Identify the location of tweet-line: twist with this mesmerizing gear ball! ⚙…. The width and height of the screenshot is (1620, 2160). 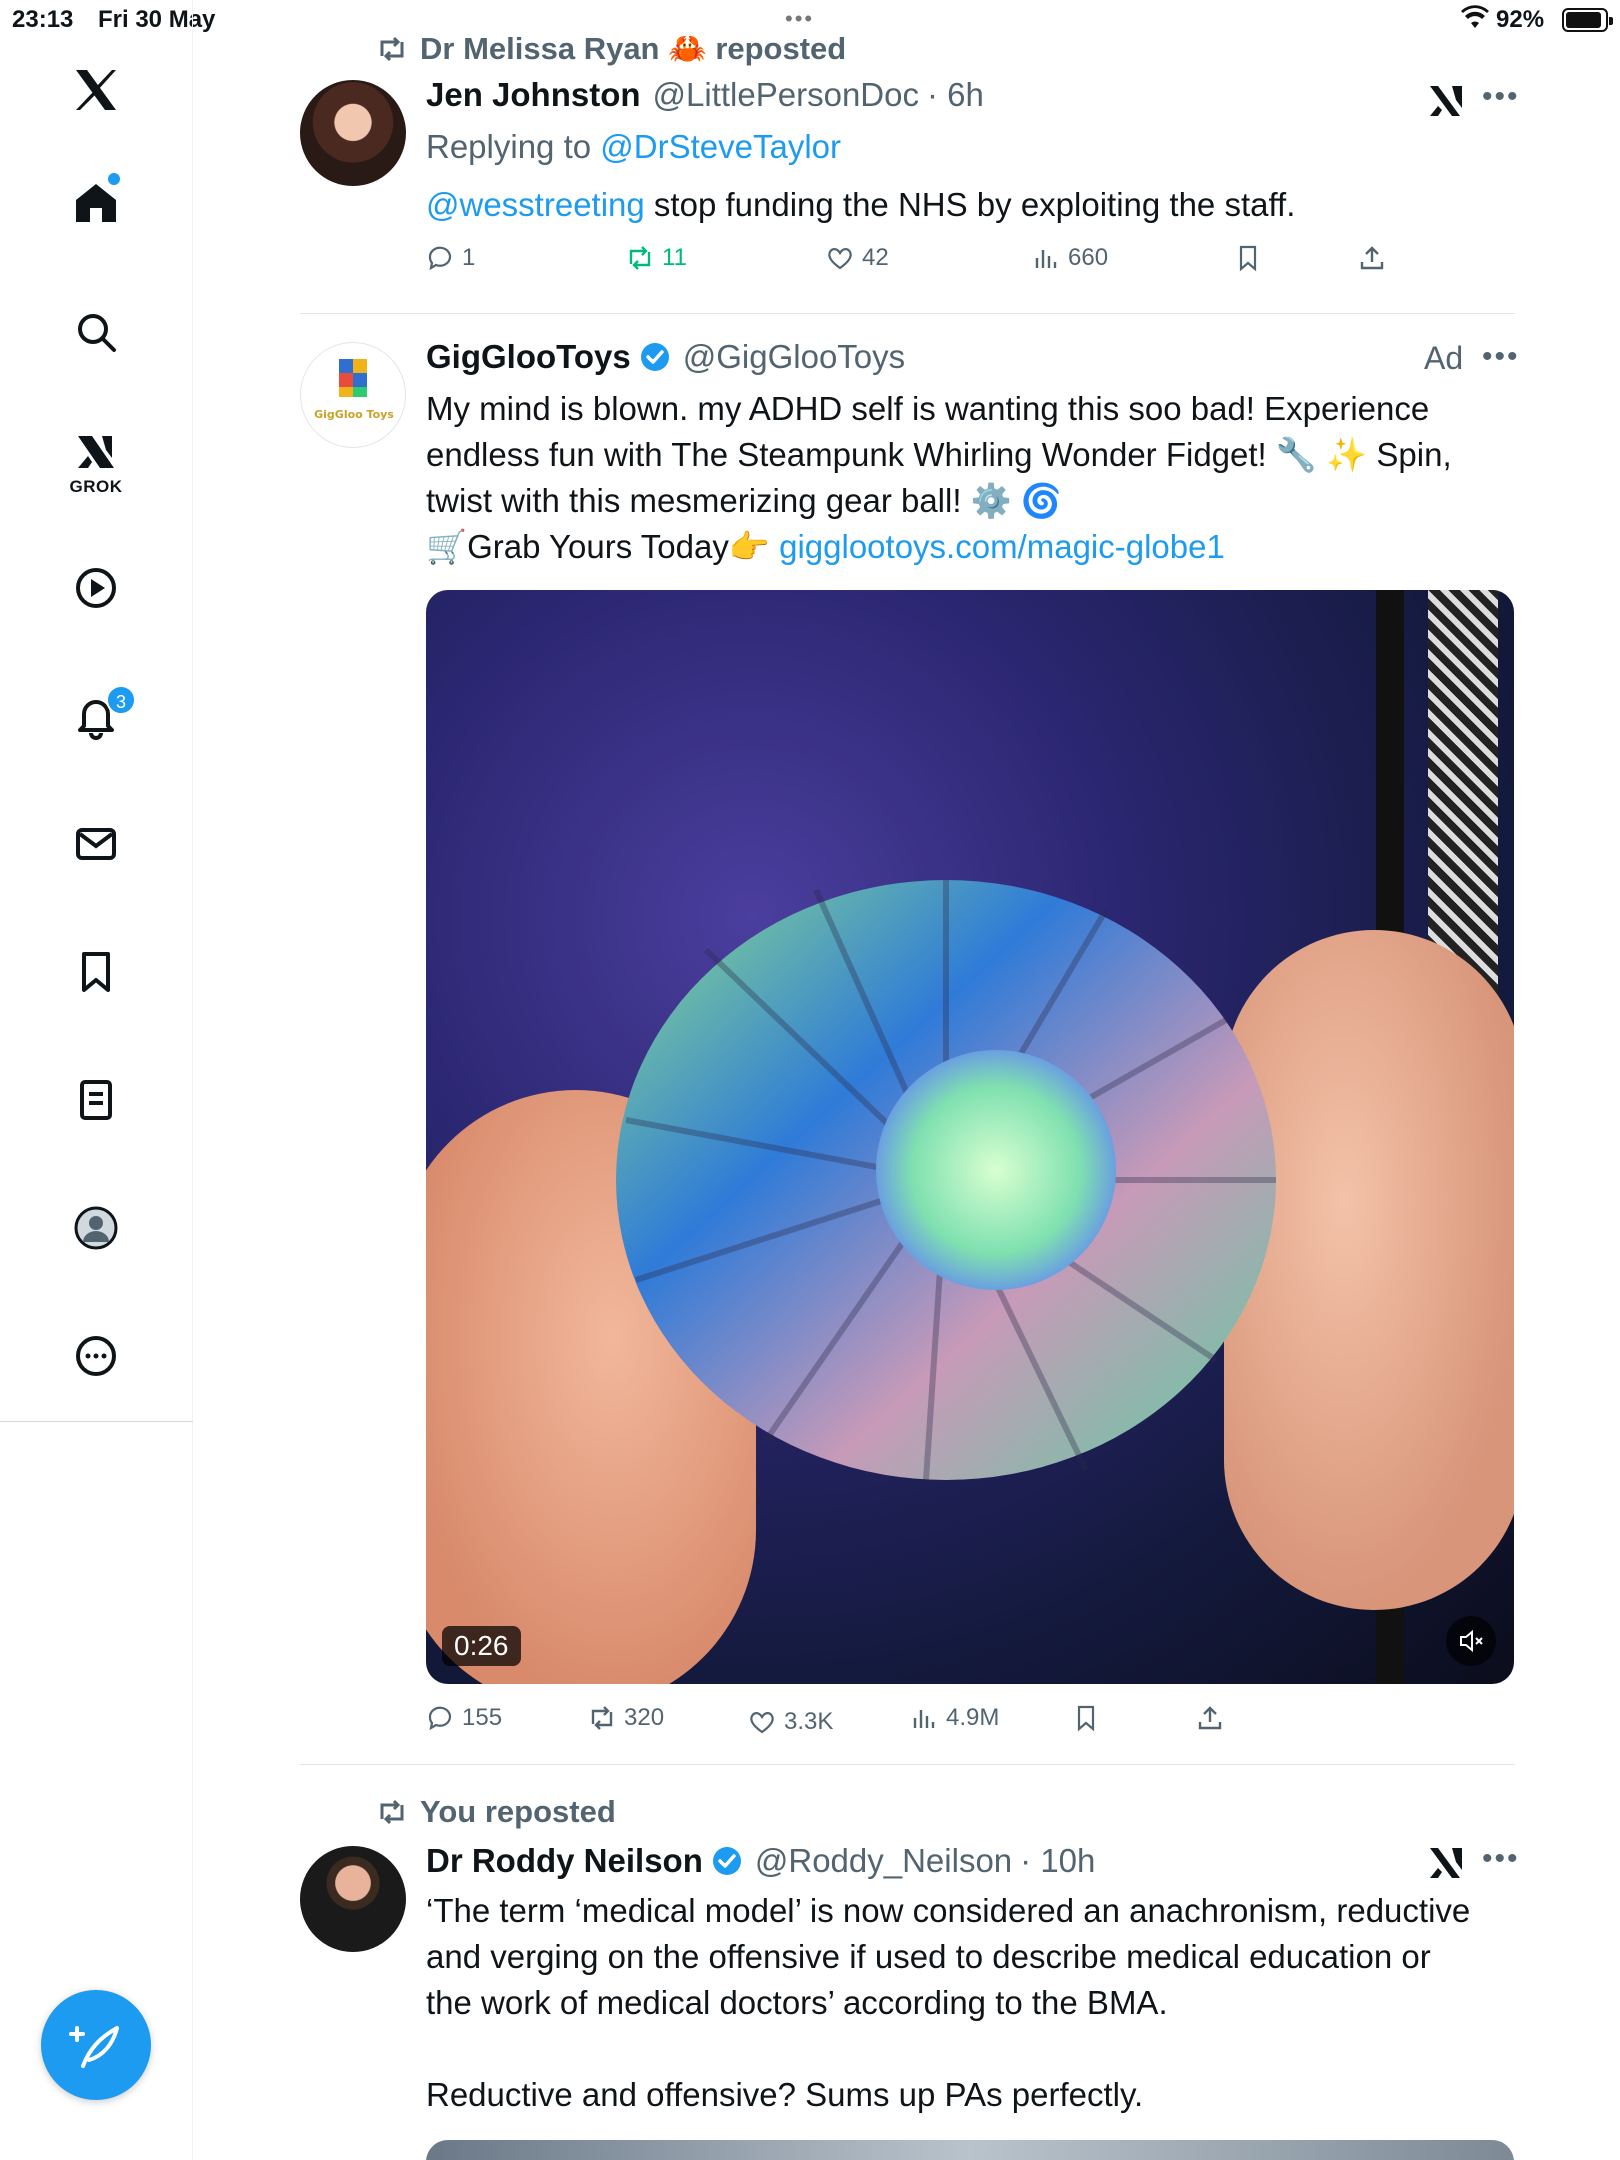
(744, 500).